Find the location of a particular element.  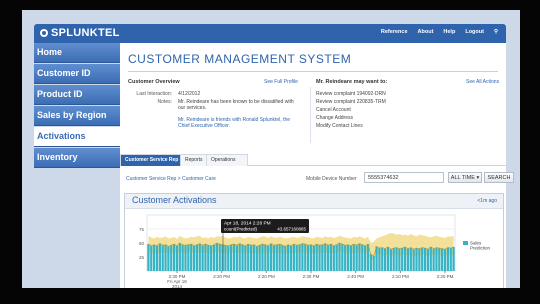

tooltip-value: 43.657160865 is located at coordinates (291, 229).